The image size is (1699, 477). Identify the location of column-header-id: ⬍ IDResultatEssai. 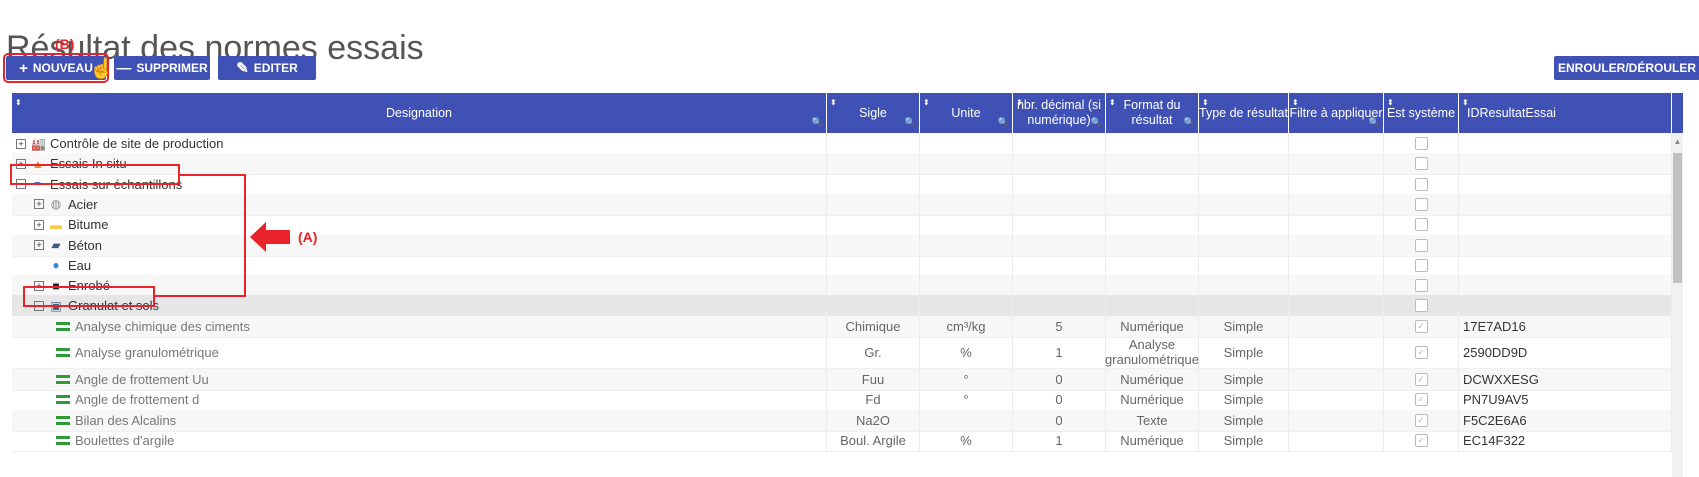
(1565, 113).